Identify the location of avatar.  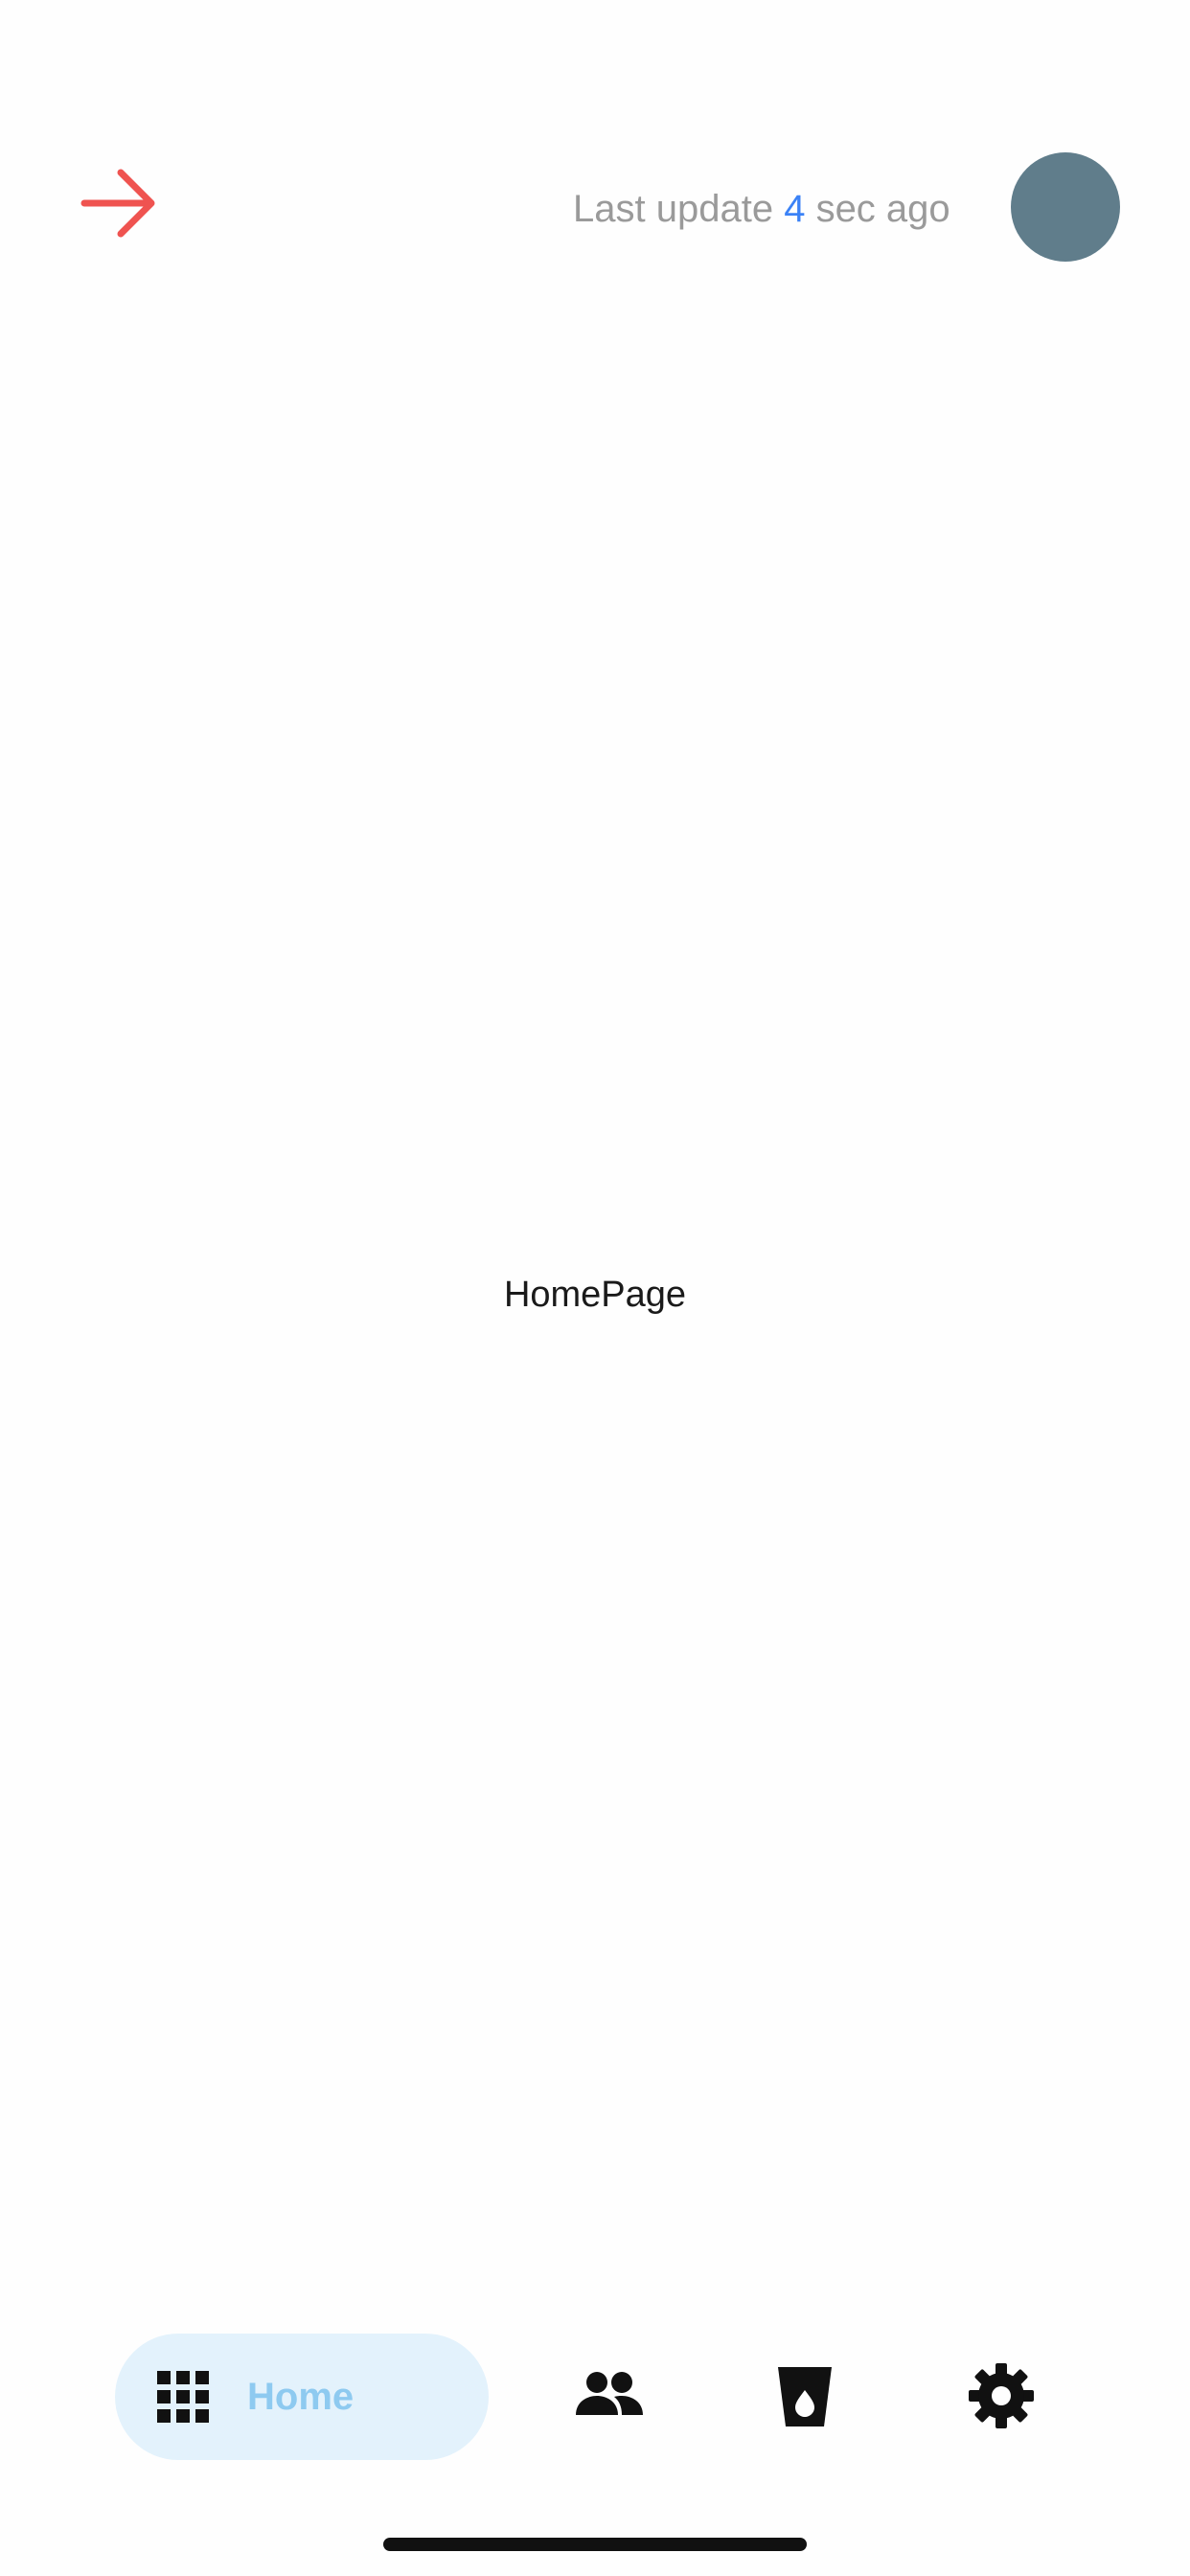
(1066, 207).